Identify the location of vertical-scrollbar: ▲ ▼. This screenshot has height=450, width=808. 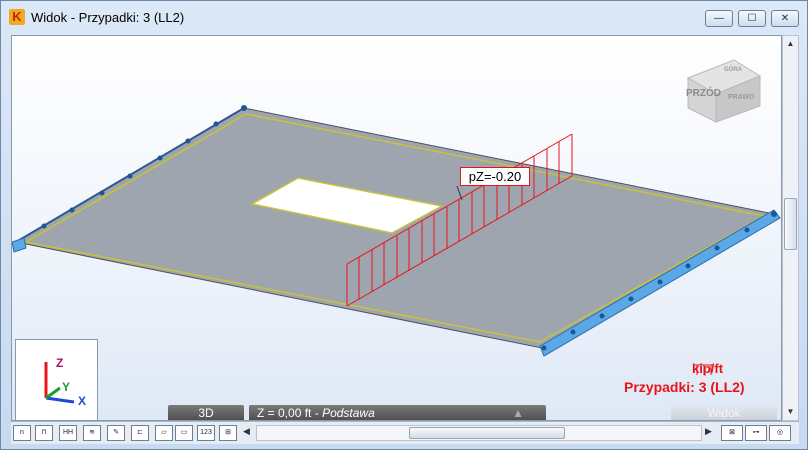
(790, 228).